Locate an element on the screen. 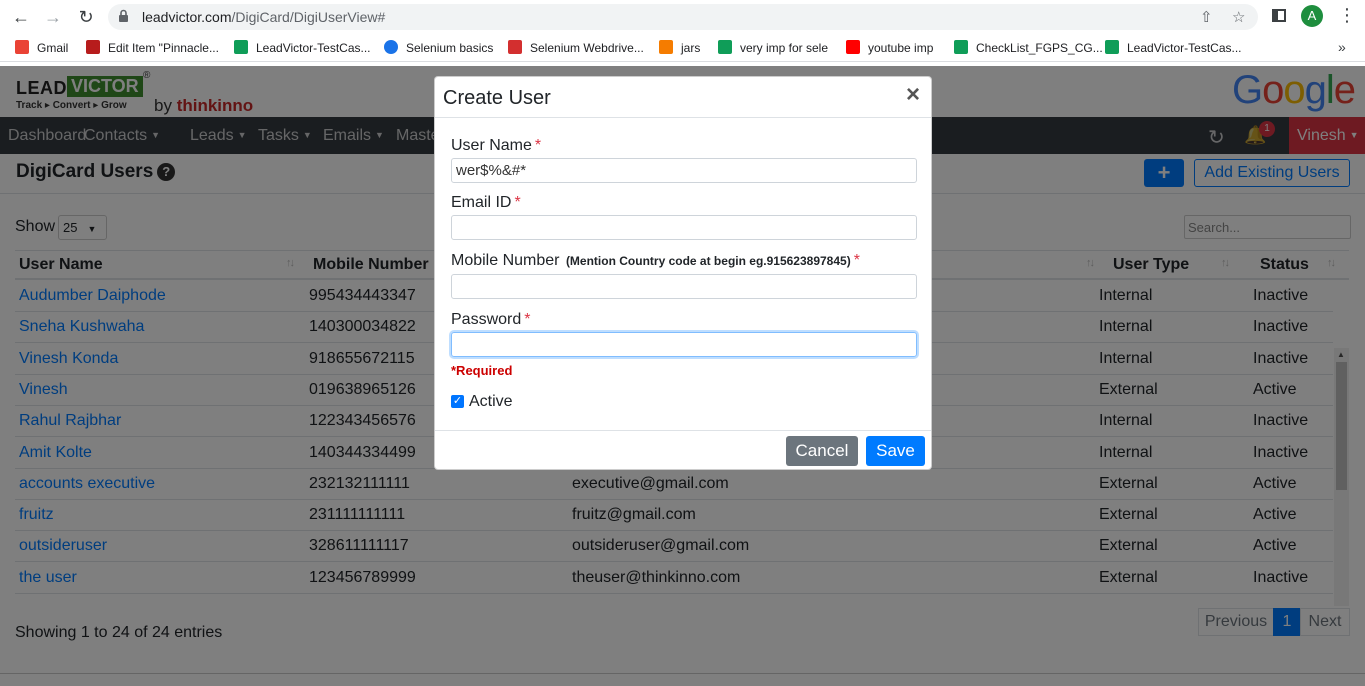 The width and height of the screenshot is (1365, 686). menu-dots-icon: ⋮ is located at coordinates (1347, 15).